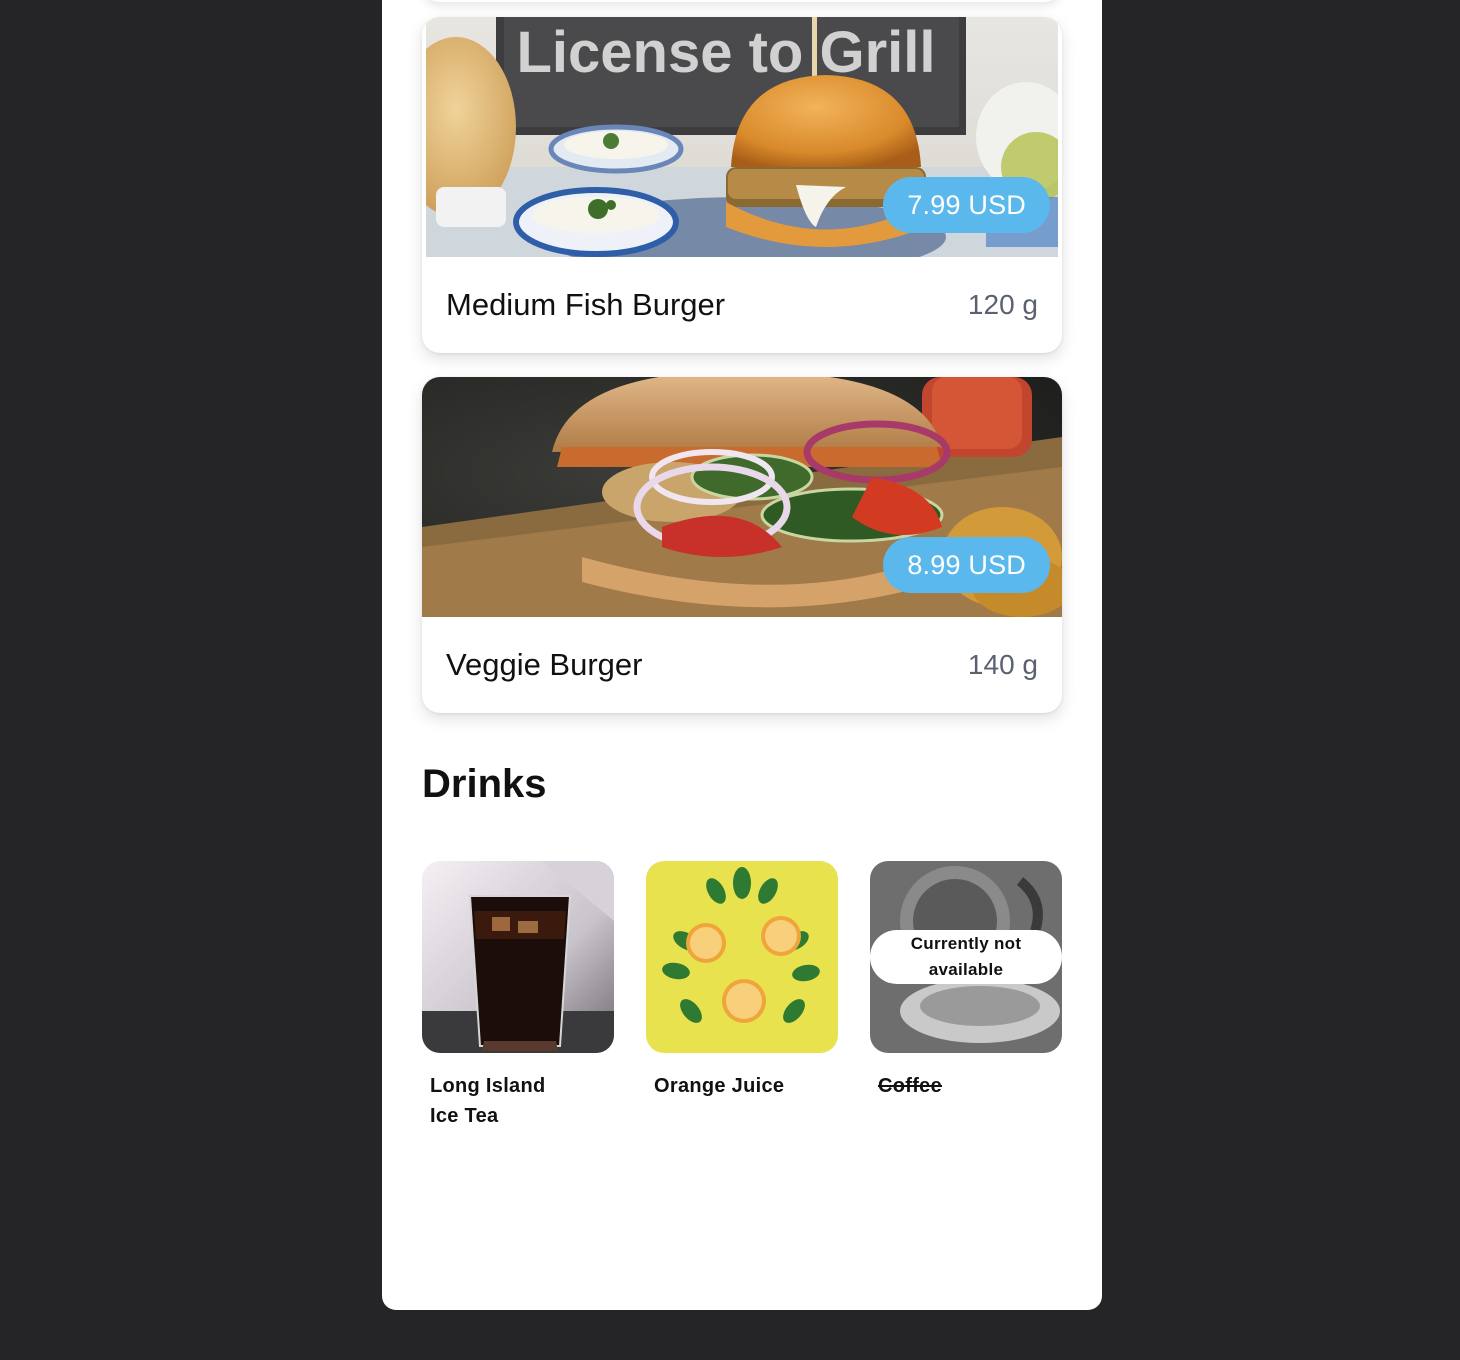 Image resolution: width=1460 pixels, height=1360 pixels. What do you see at coordinates (726, 52) in the screenshot?
I see `grill-sign-text: License to Grill` at bounding box center [726, 52].